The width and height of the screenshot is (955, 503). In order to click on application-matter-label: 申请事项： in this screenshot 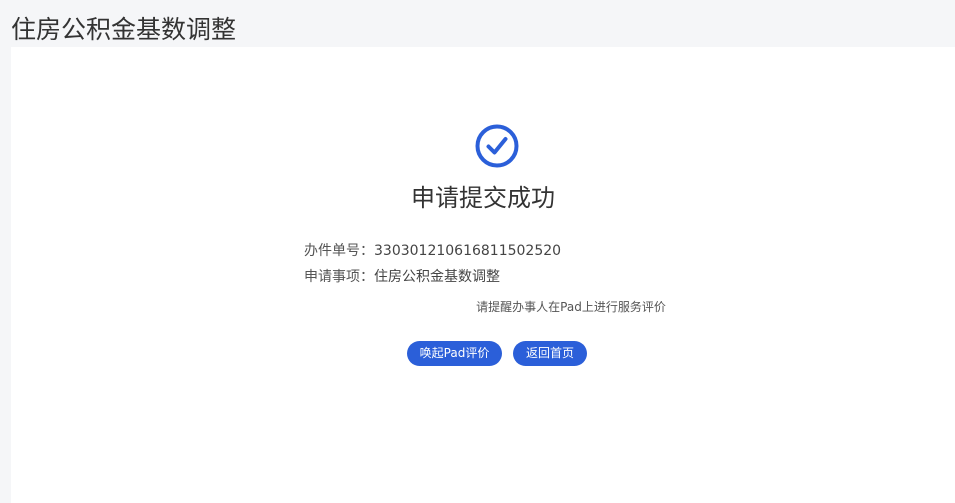, I will do `click(339, 277)`.